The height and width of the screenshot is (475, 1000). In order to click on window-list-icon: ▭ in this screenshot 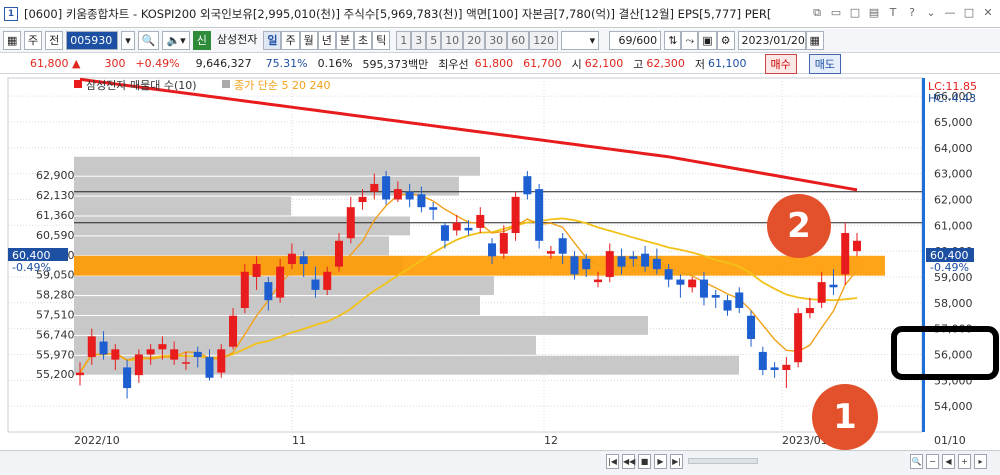, I will do `click(836, 13)`.